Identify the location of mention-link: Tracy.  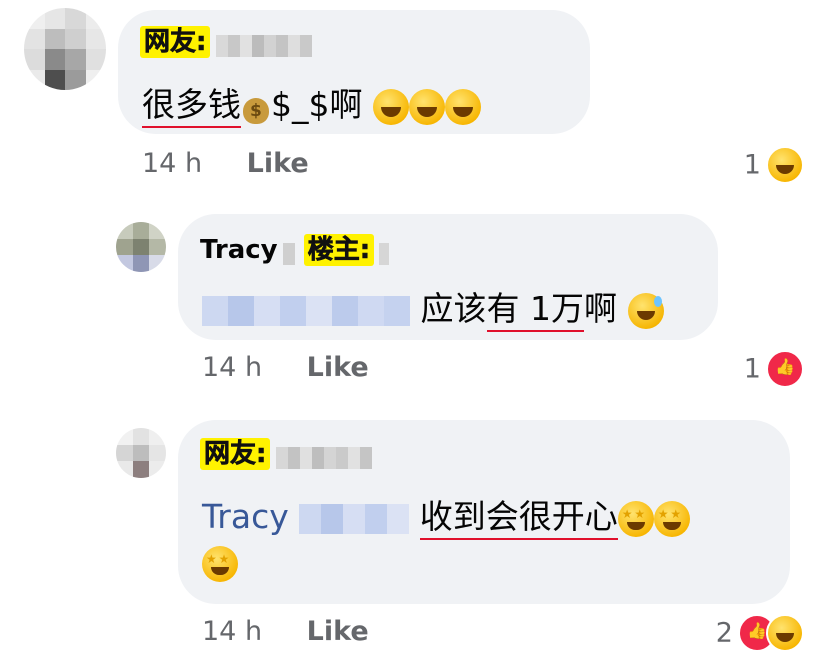
(245, 516).